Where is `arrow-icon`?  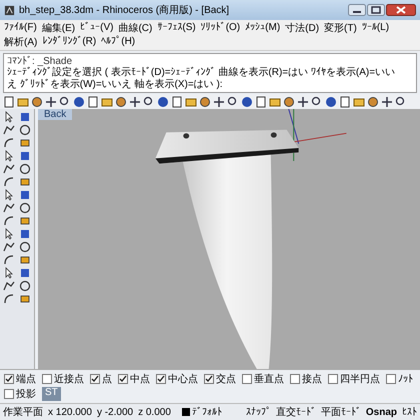
arrow-icon is located at coordinates (8, 117).